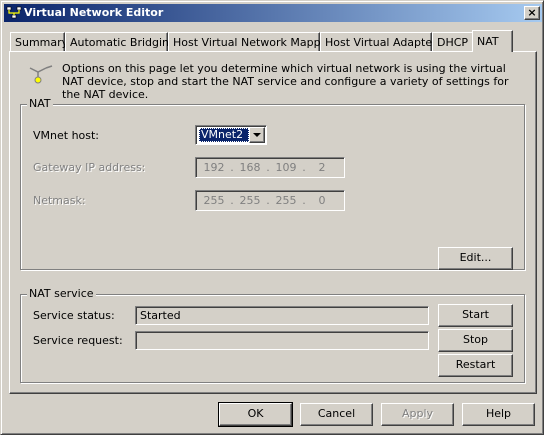 The width and height of the screenshot is (544, 435). I want to click on netmask-octet-4: 0, so click(322, 200).